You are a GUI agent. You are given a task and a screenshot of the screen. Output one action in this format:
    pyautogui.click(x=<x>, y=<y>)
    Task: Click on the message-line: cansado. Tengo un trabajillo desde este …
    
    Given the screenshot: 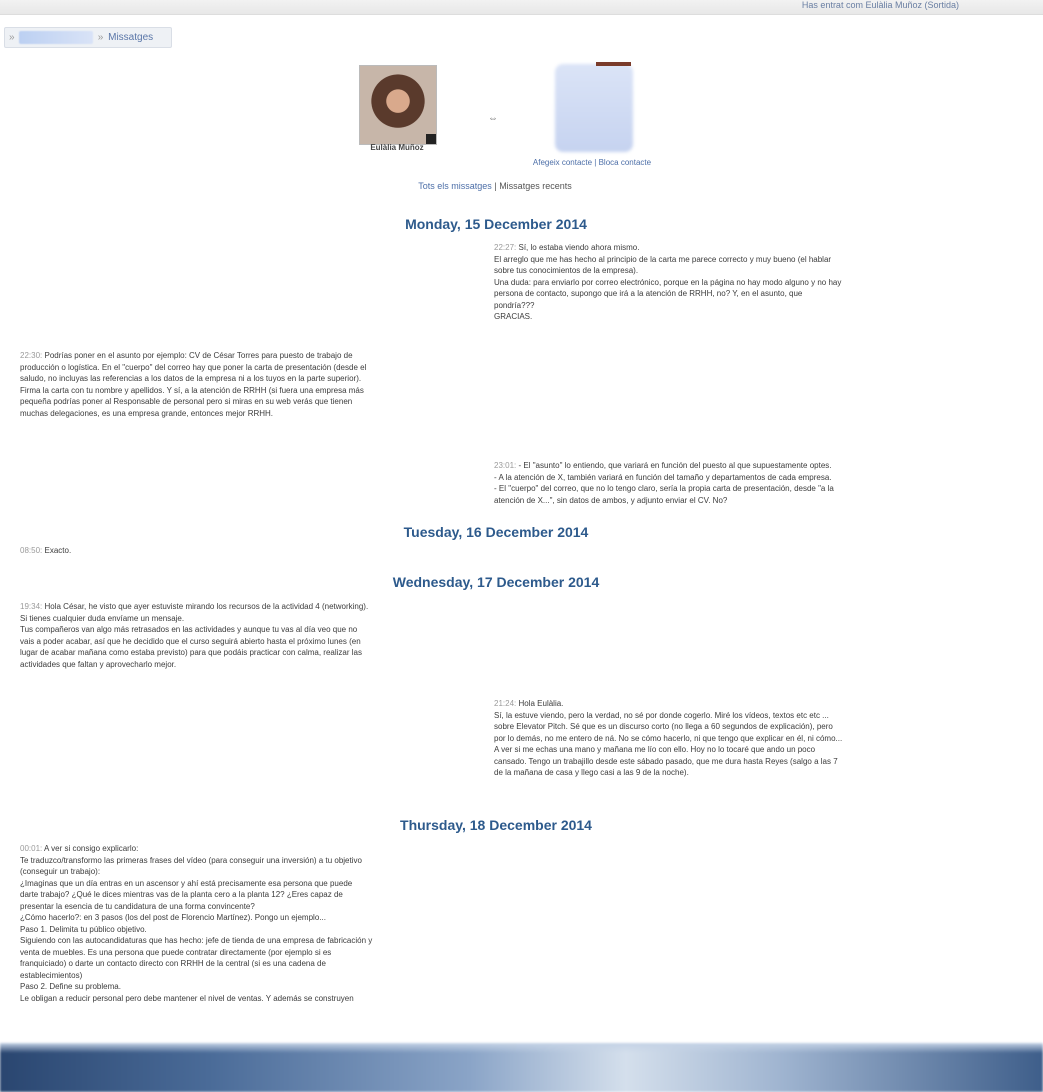 What is the action you would take?
    pyautogui.click(x=666, y=761)
    